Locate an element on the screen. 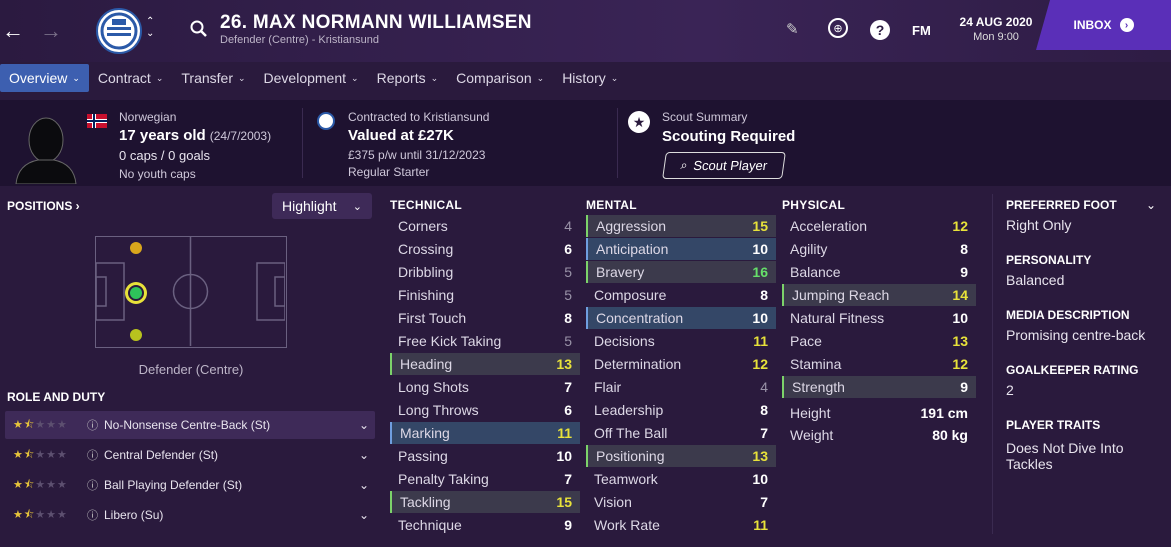  attribute-row: Flair 4 is located at coordinates (681, 387).